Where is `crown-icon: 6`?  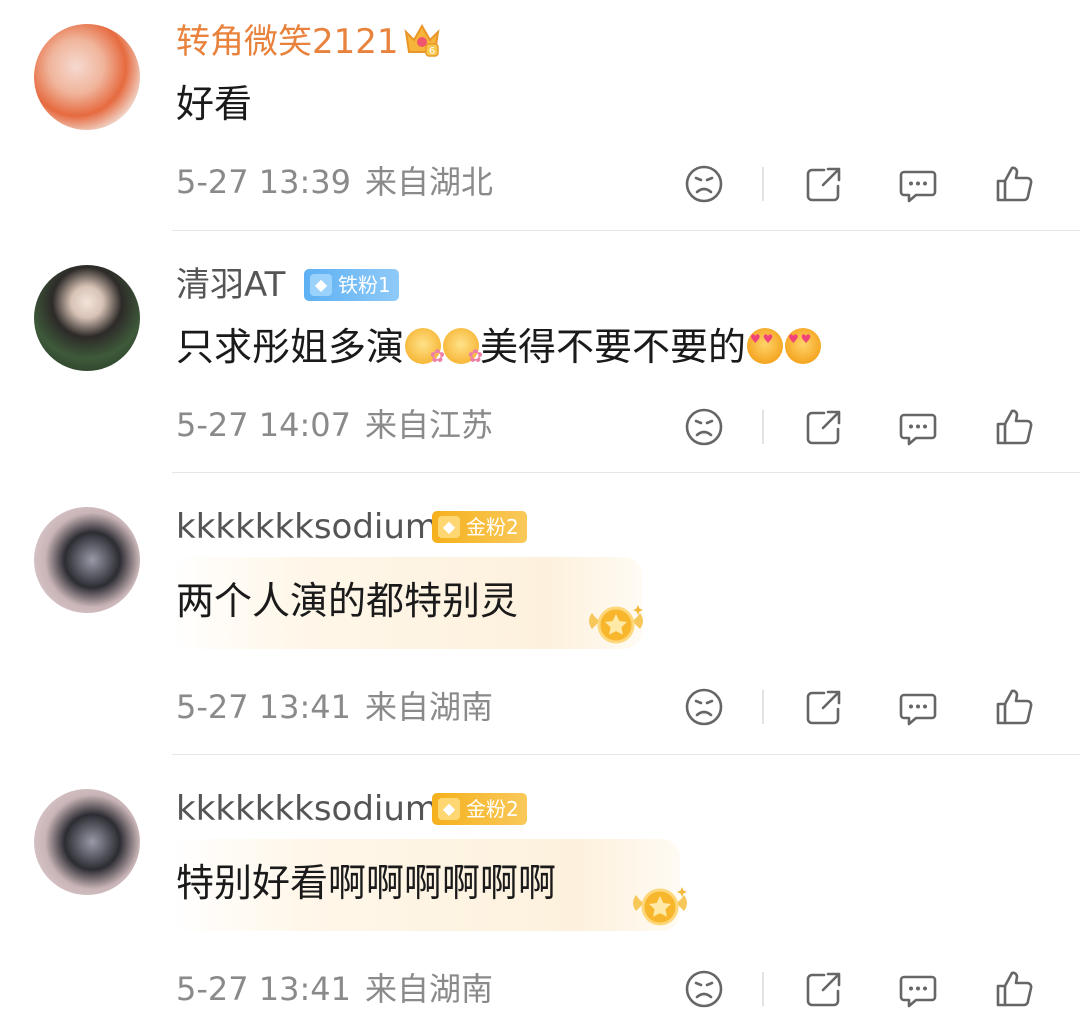
crown-icon: 6 is located at coordinates (422, 40).